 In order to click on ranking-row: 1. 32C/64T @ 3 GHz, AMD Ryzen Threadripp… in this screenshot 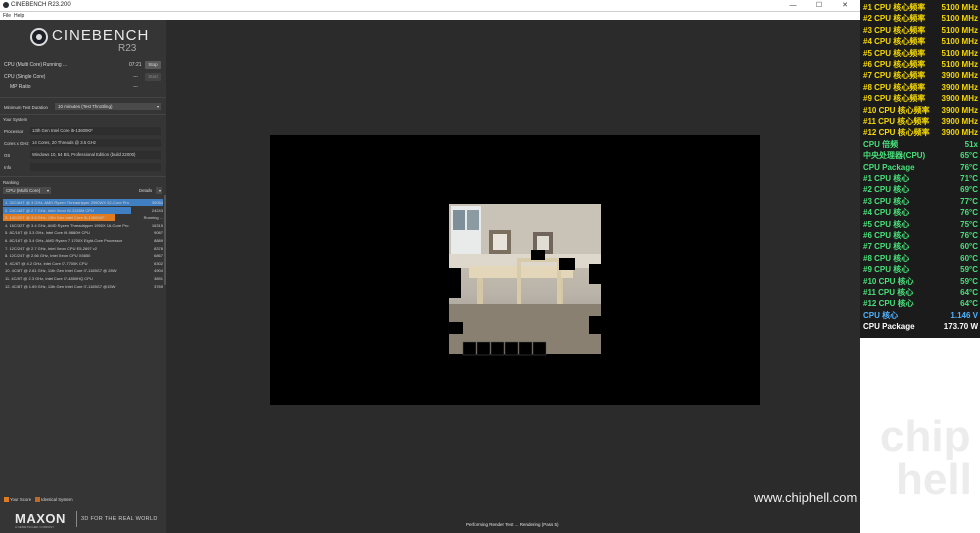, I will do `click(83, 202)`.